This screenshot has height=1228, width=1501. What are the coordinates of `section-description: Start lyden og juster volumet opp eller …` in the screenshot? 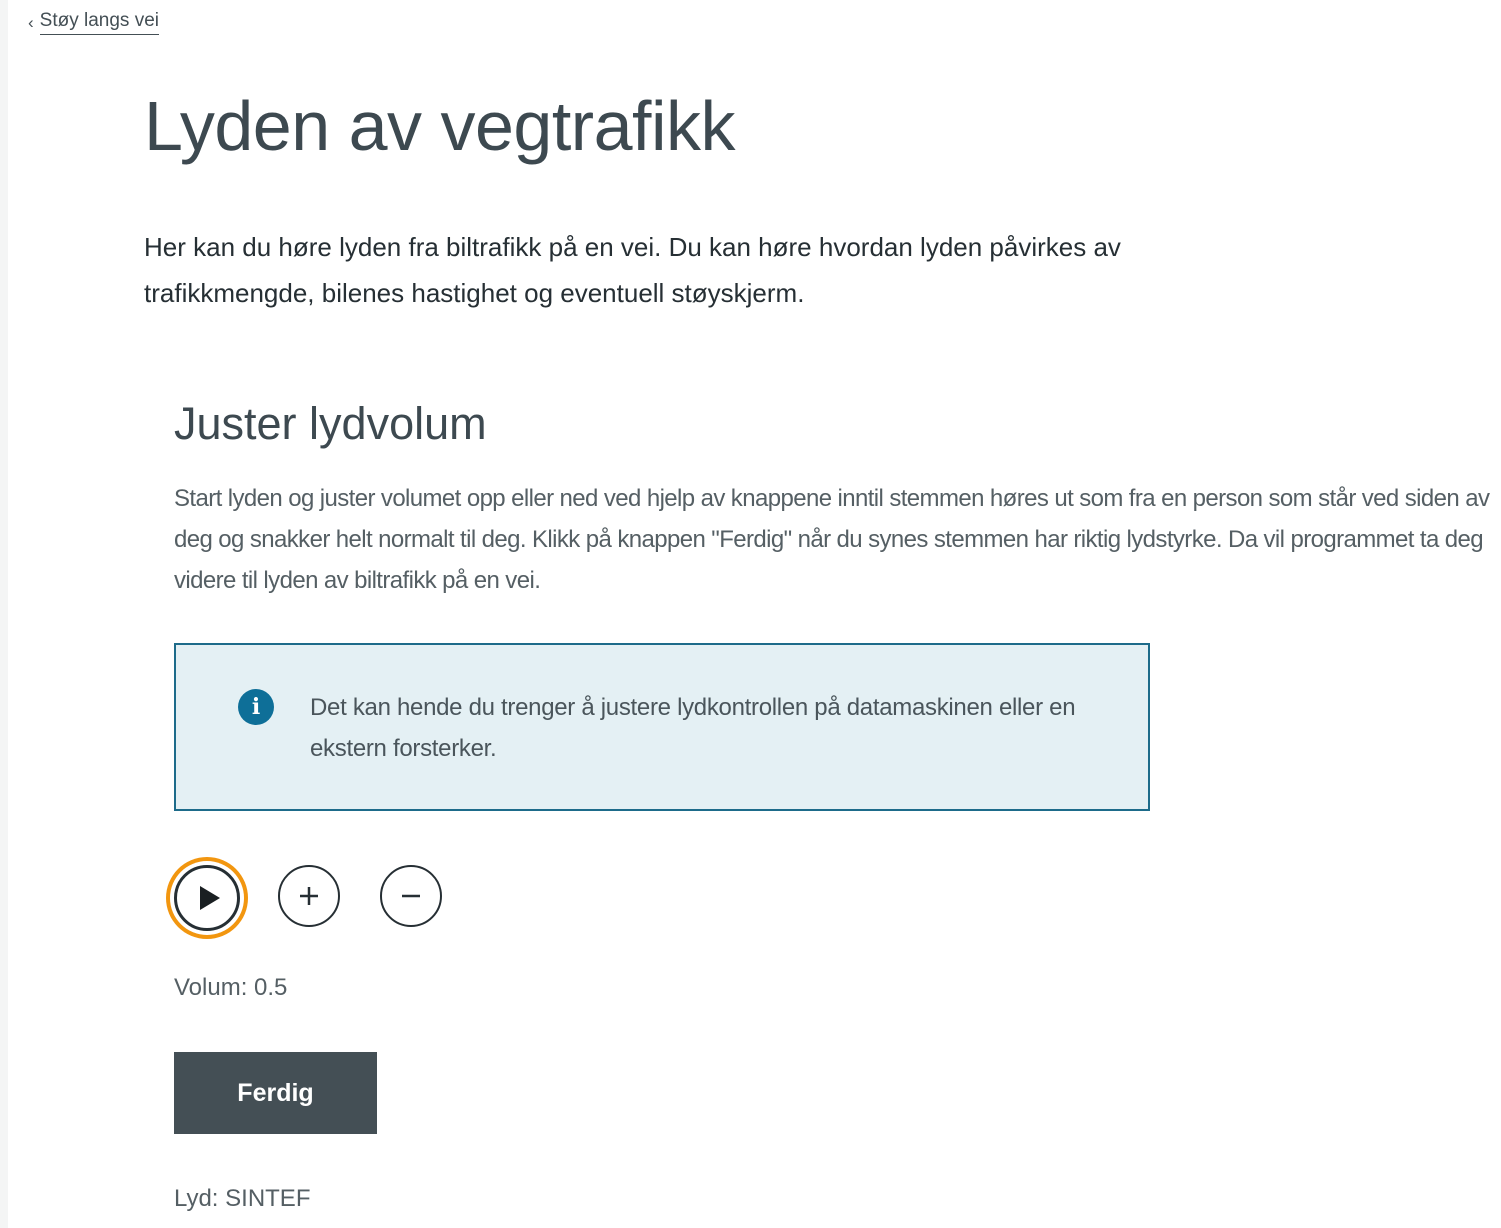 It's located at (832, 539).